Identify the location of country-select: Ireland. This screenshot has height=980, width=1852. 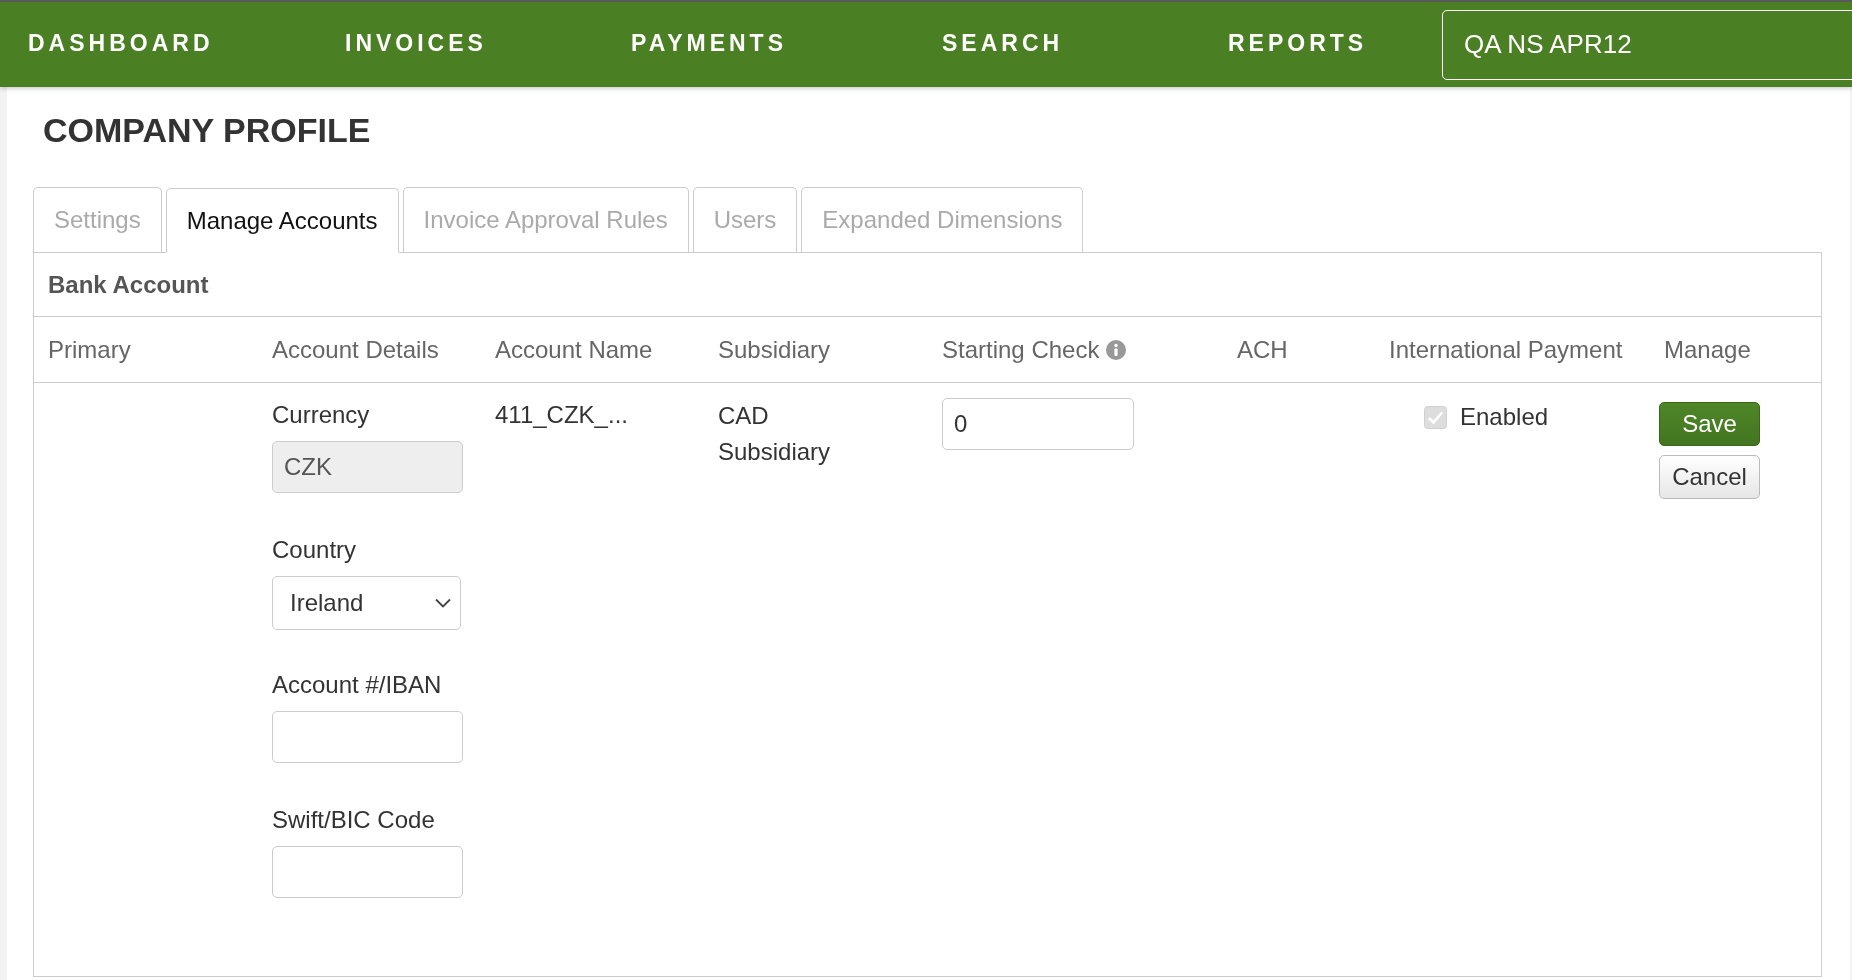
(366, 603).